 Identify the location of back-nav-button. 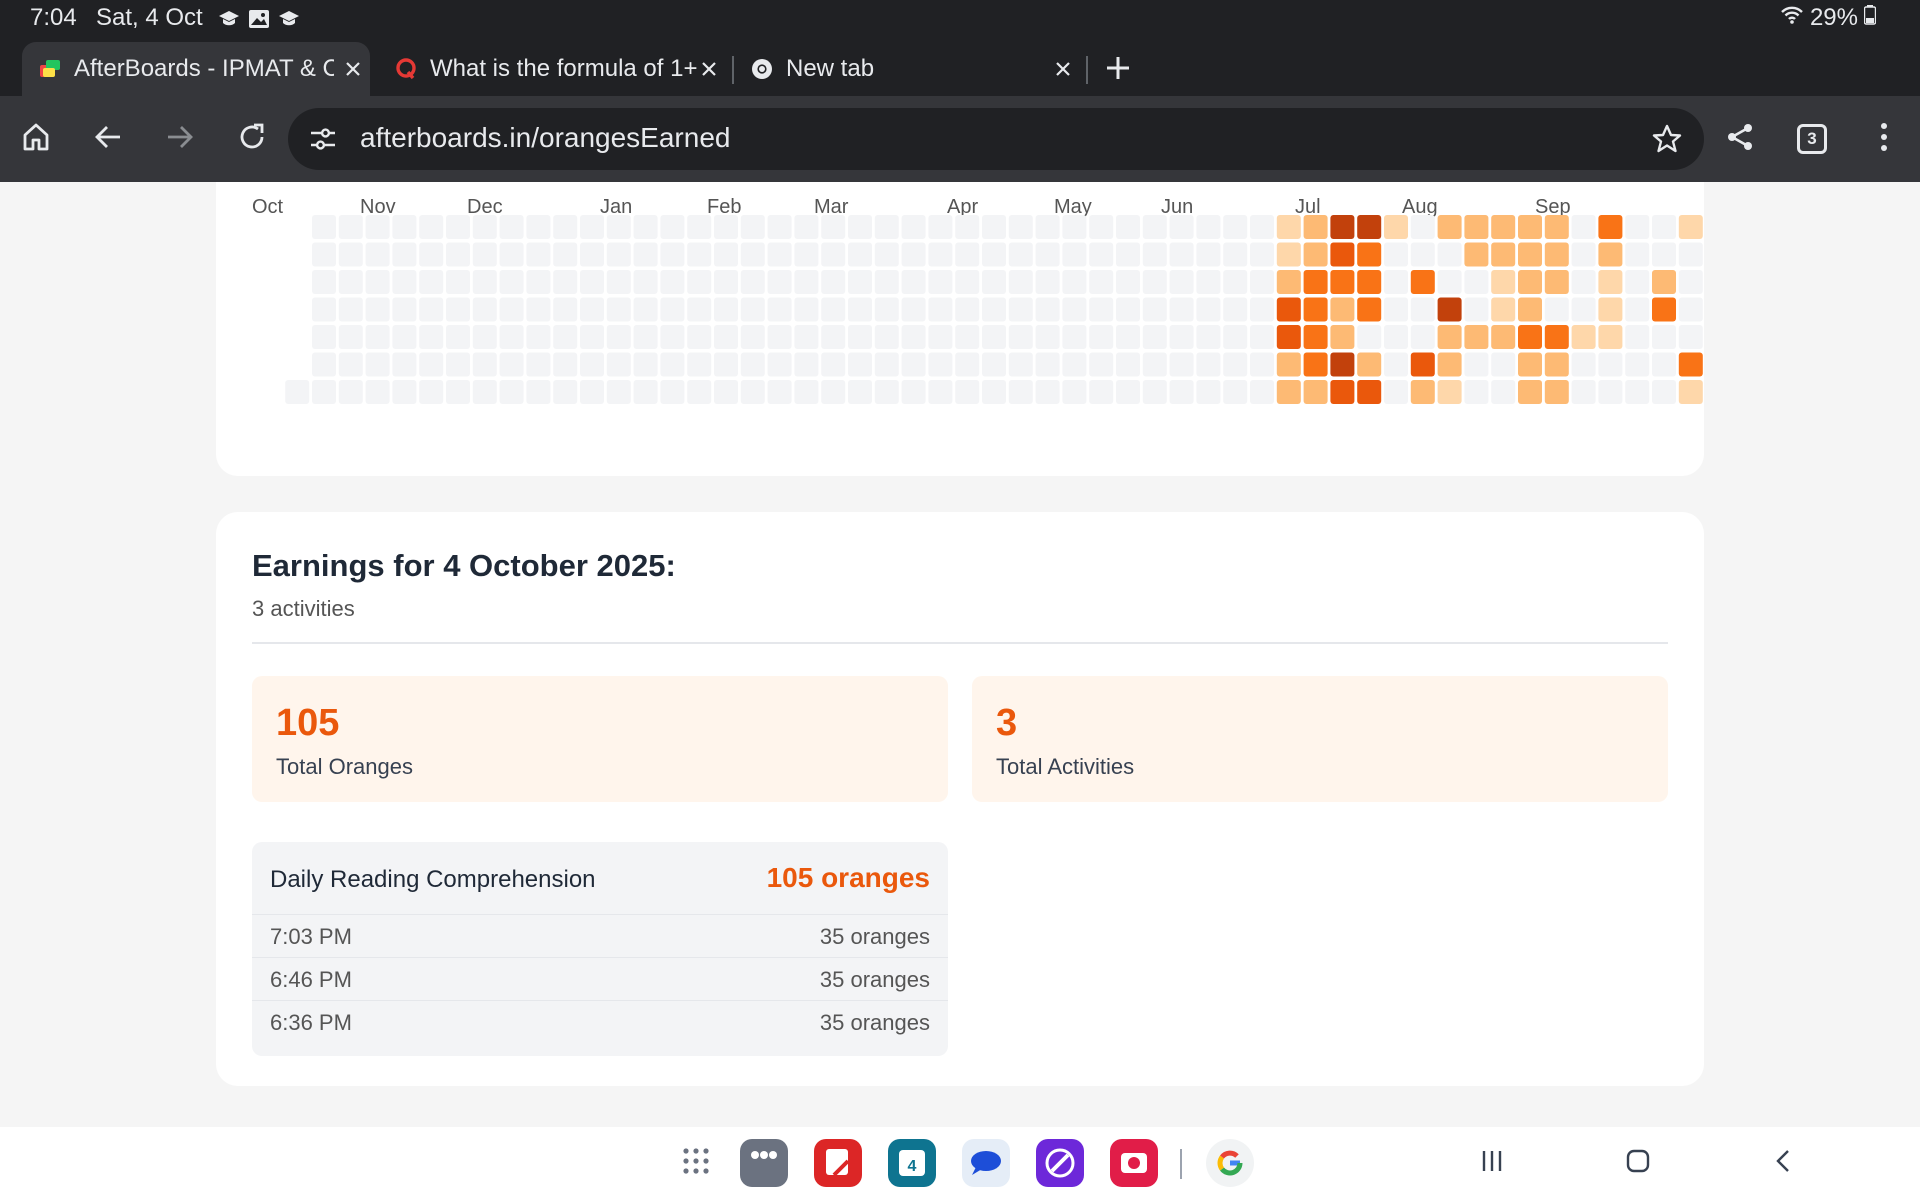
(1784, 1163).